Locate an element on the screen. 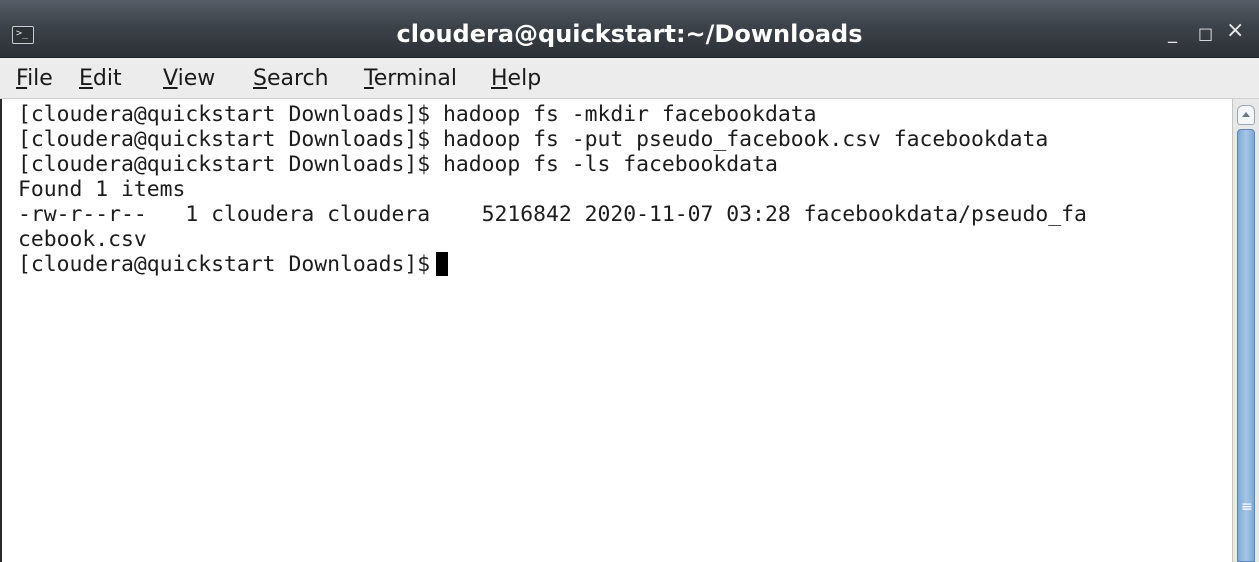  grip-icon: ≡ is located at coordinates (1247, 507).